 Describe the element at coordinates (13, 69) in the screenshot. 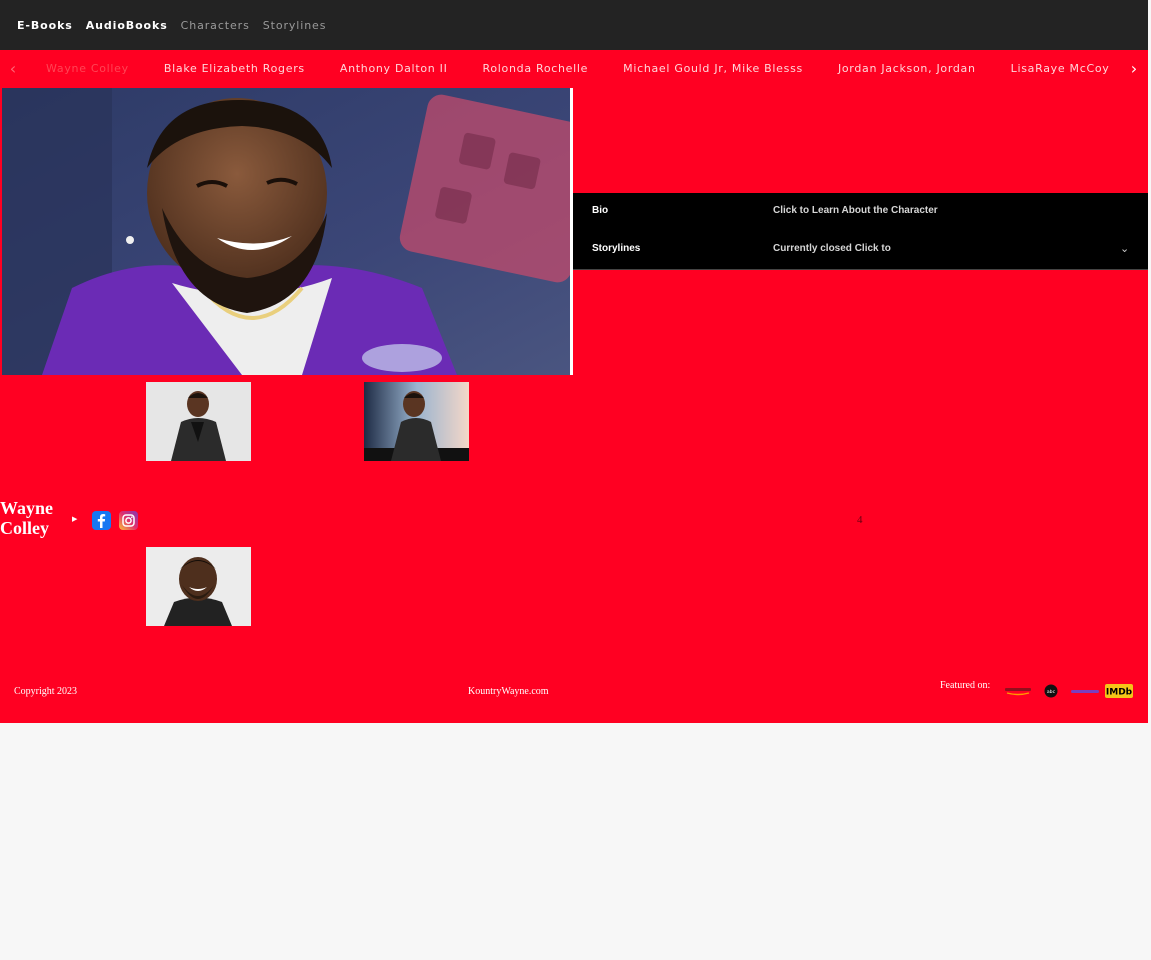

I see `chevron-left-icon: ‹` at that location.